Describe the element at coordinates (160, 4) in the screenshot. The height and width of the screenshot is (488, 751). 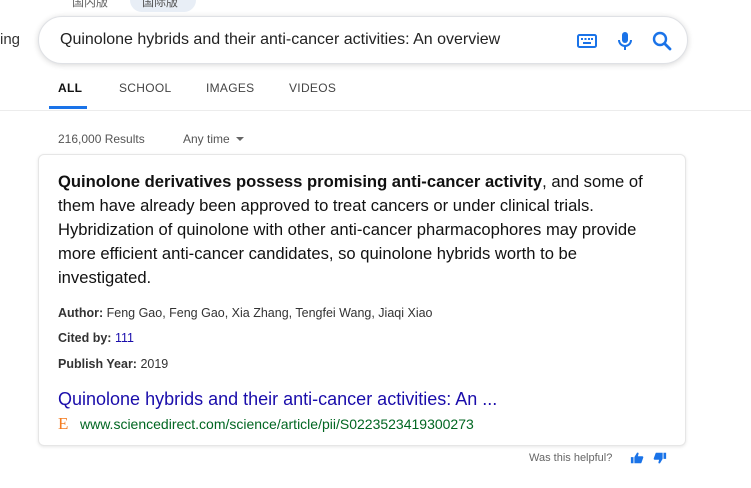
I see `international-version-label: 国际版` at that location.